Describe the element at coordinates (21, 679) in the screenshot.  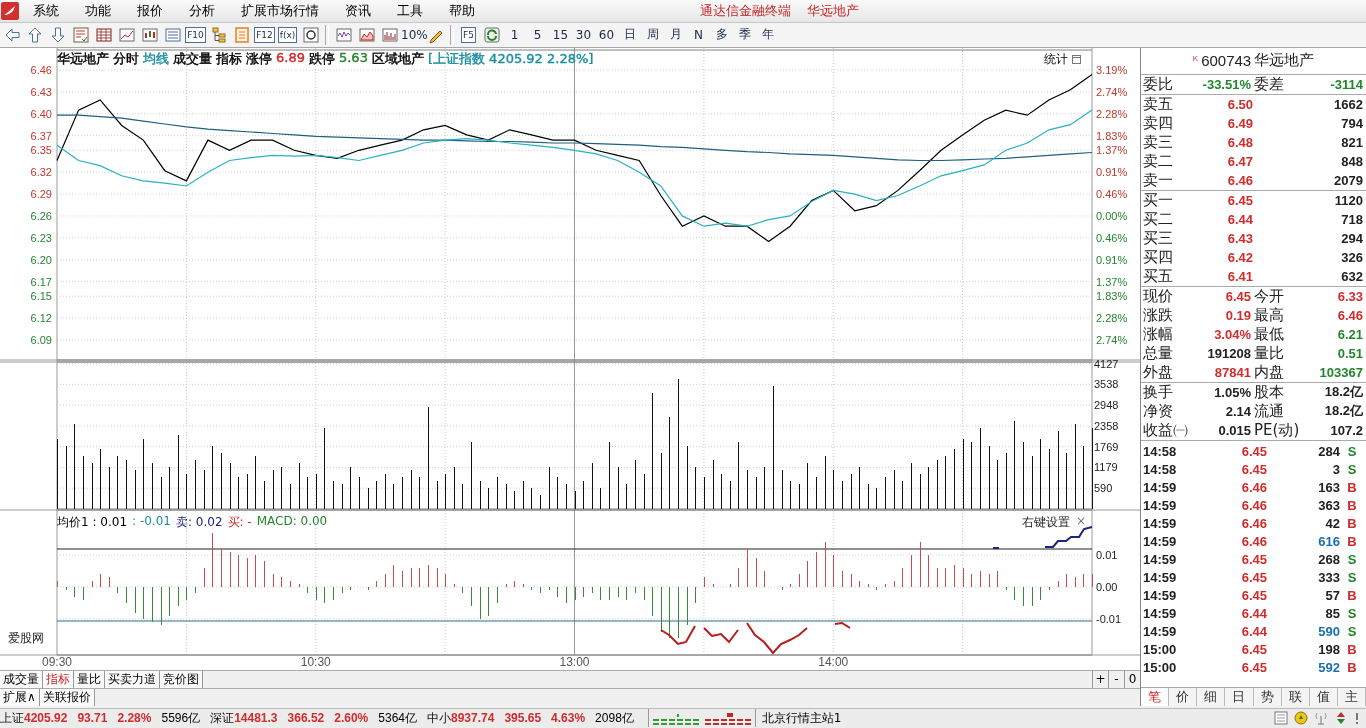
I see `chart-tab: 成交量` at that location.